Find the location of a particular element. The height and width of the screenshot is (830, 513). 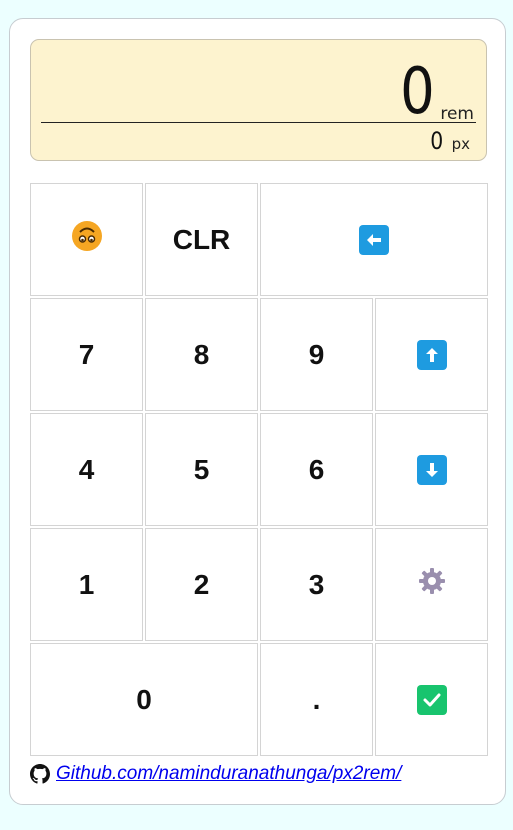

digit-4-label: 4 is located at coordinates (86, 469).